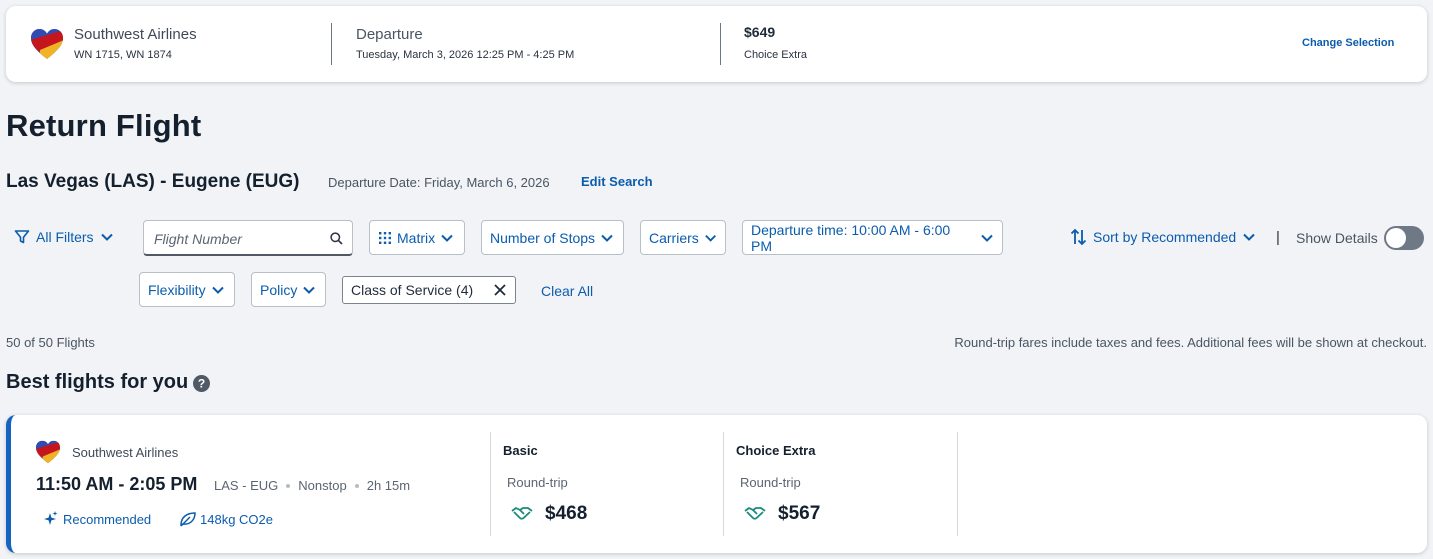 Image resolution: width=1433 pixels, height=559 pixels. I want to click on flight-route: LAS - EUG, so click(246, 485).